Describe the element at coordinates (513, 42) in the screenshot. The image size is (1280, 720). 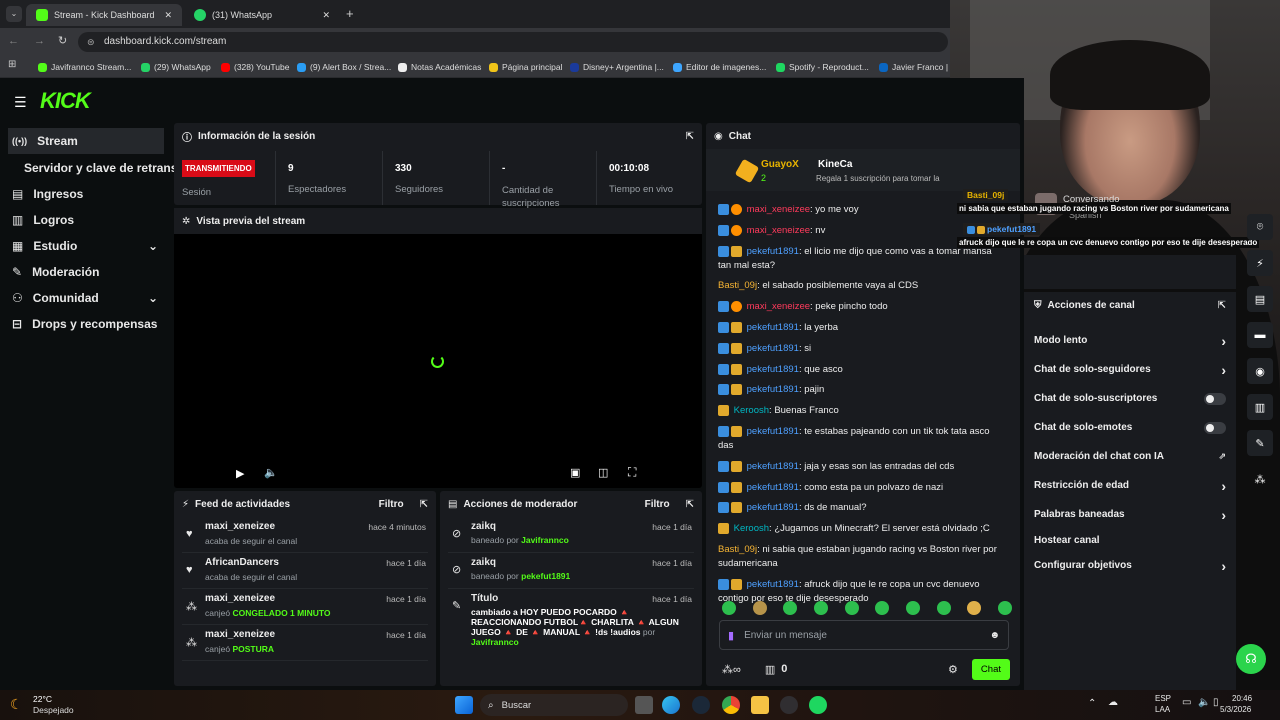
I see `url-input: ⊜ dashboard.kick.com/stream` at that location.